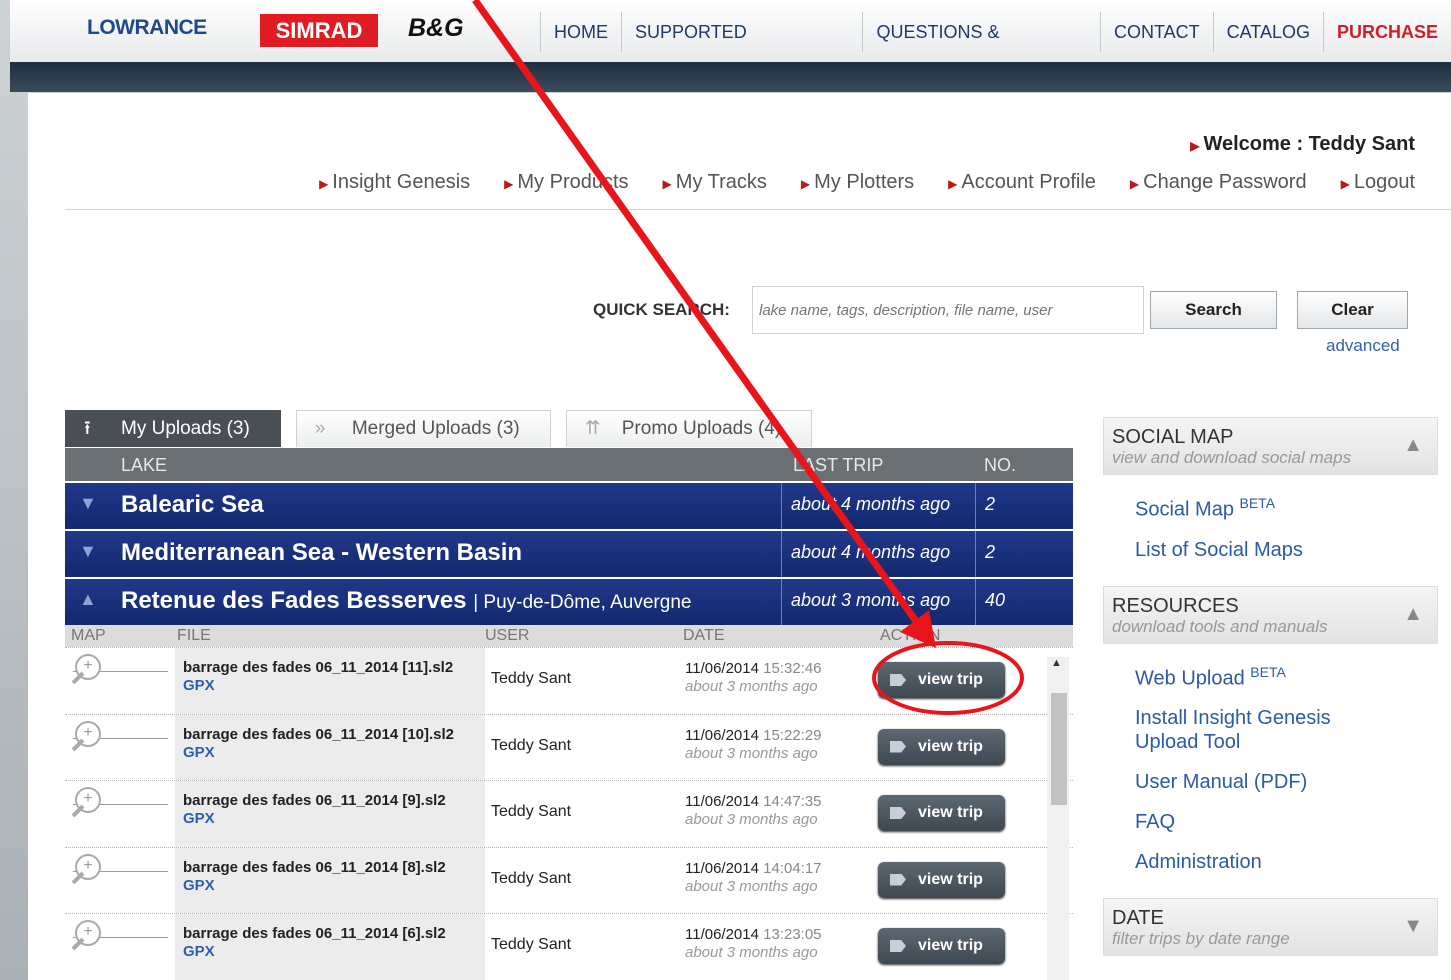  Describe the element at coordinates (394, 182) in the screenshot. I see `user-link-insight-genesis: ▶ Insight Genesis` at that location.